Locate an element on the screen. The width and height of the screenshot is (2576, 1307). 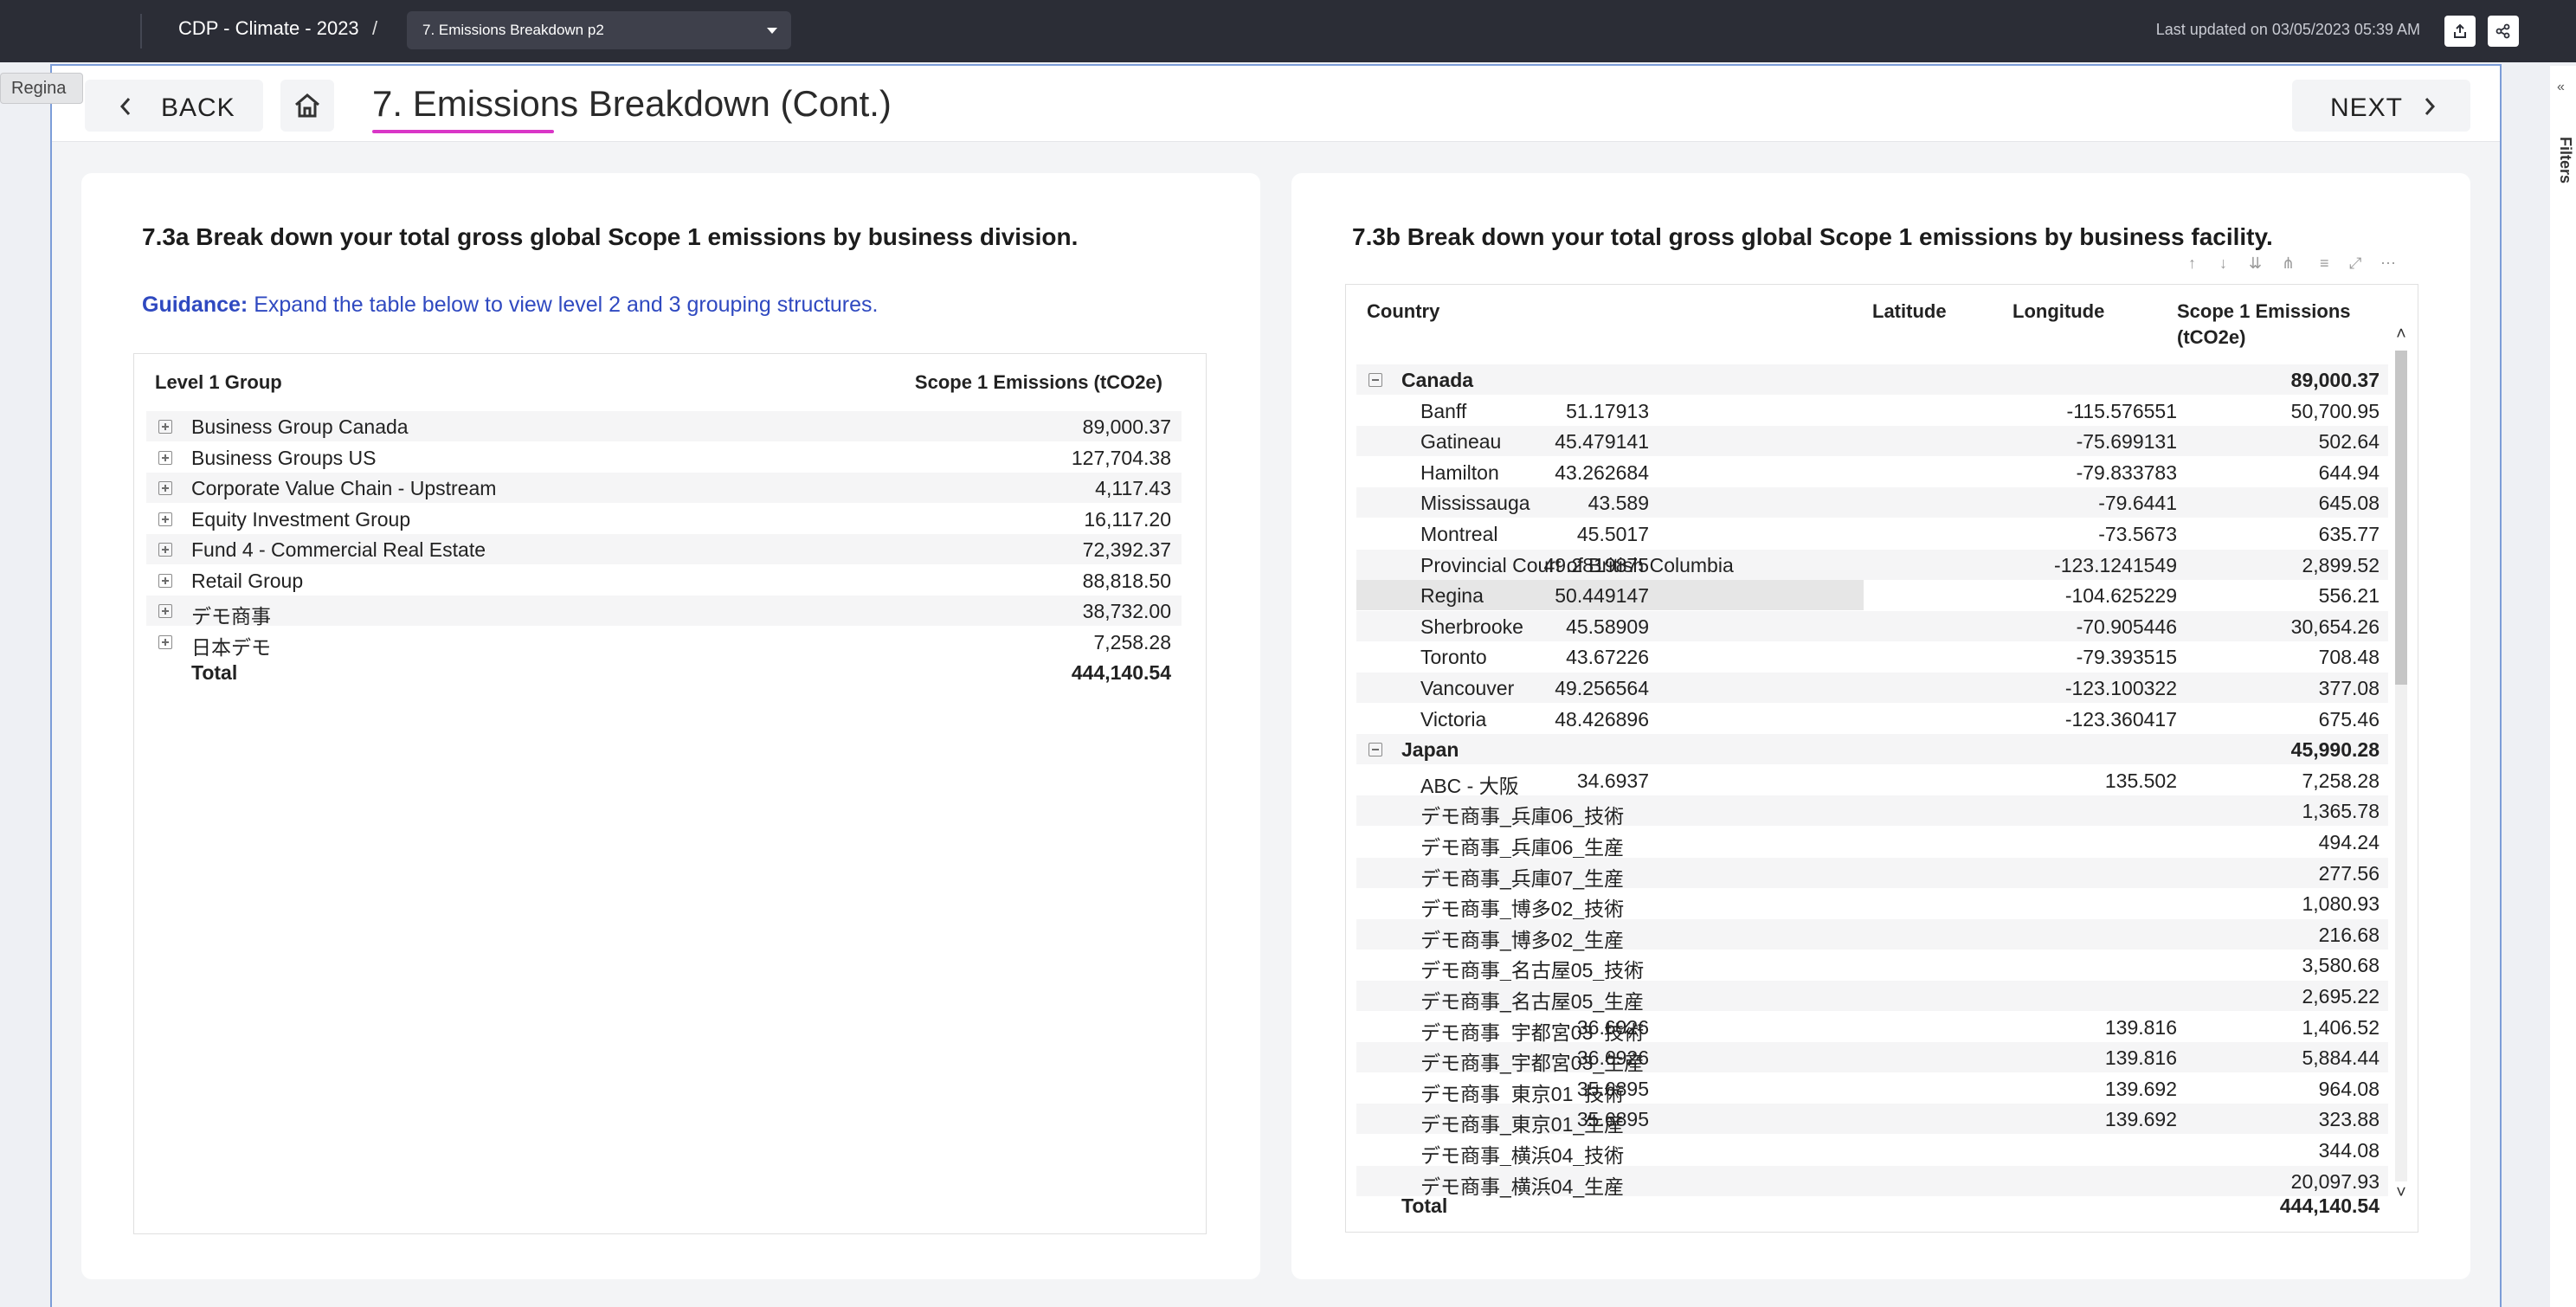
table-row: デモ商事_宇都宮03_技術 36.6926 139.816 1,406.52 is located at coordinates (1872, 1028).